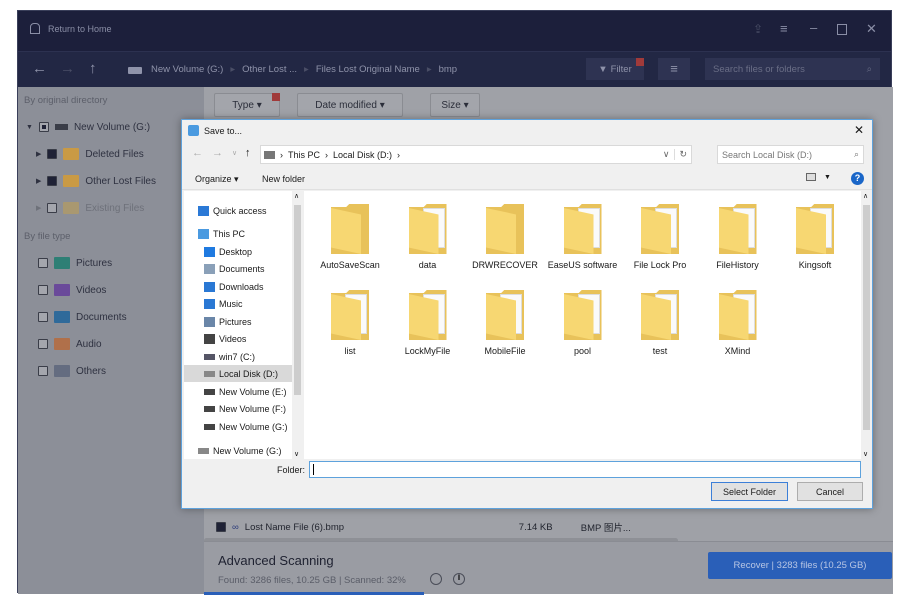  I want to click on view-toggle-button: ≡, so click(674, 69).